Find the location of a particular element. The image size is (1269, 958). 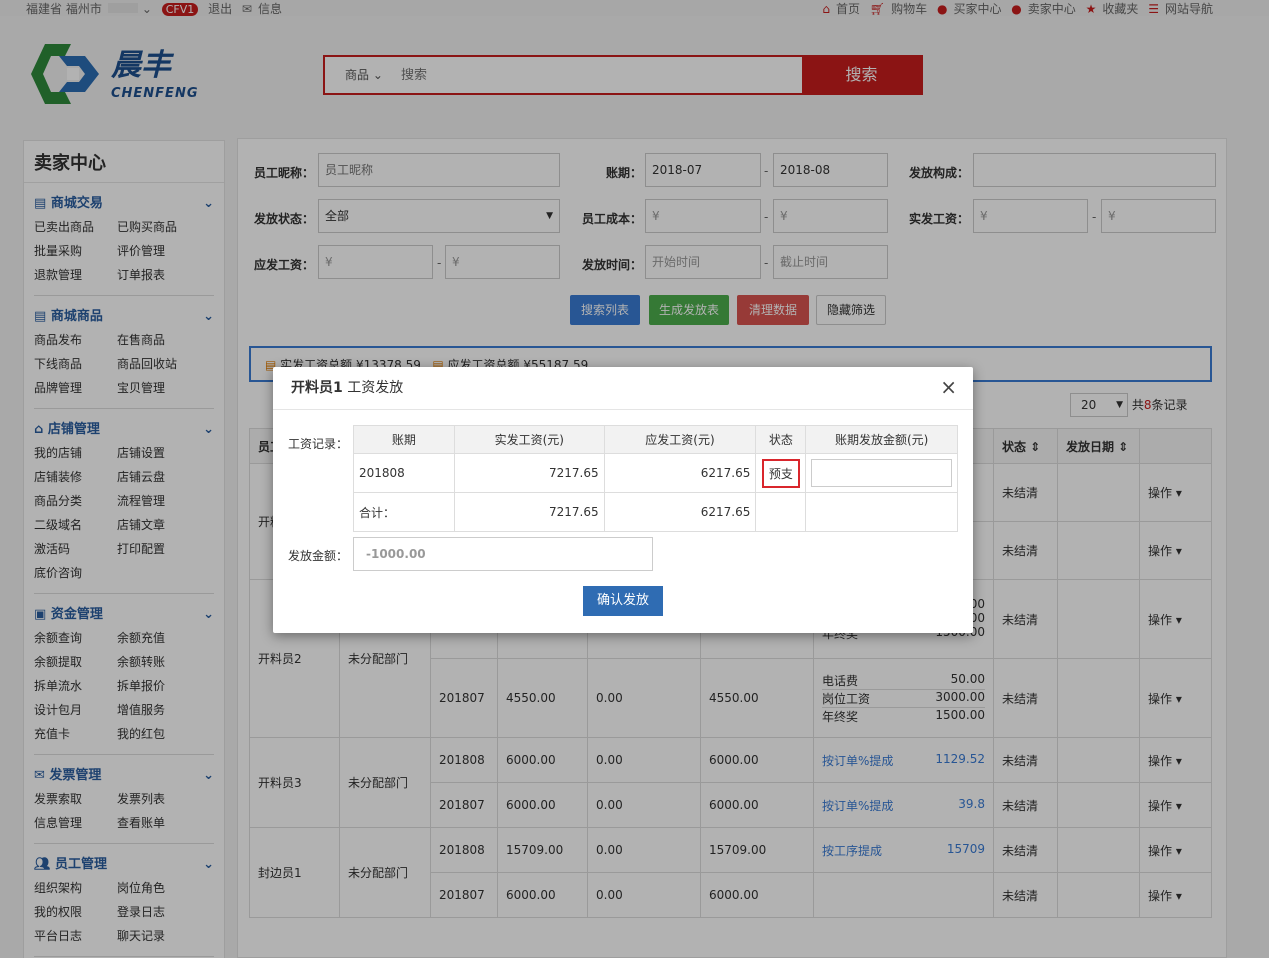

dialog-title: 开料员1 工资发放 is located at coordinates (623, 388).